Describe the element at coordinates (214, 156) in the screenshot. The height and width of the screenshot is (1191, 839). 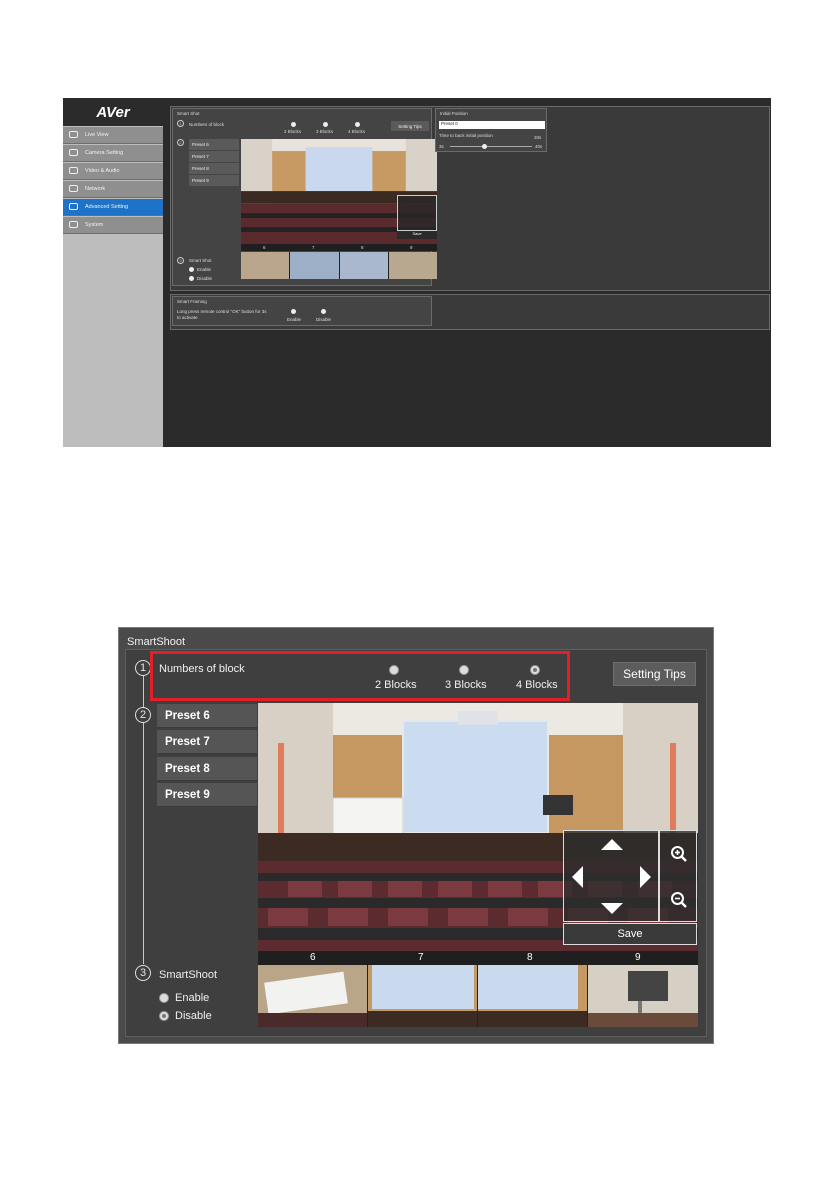
I see `preset-7-mini: Preset 7` at that location.